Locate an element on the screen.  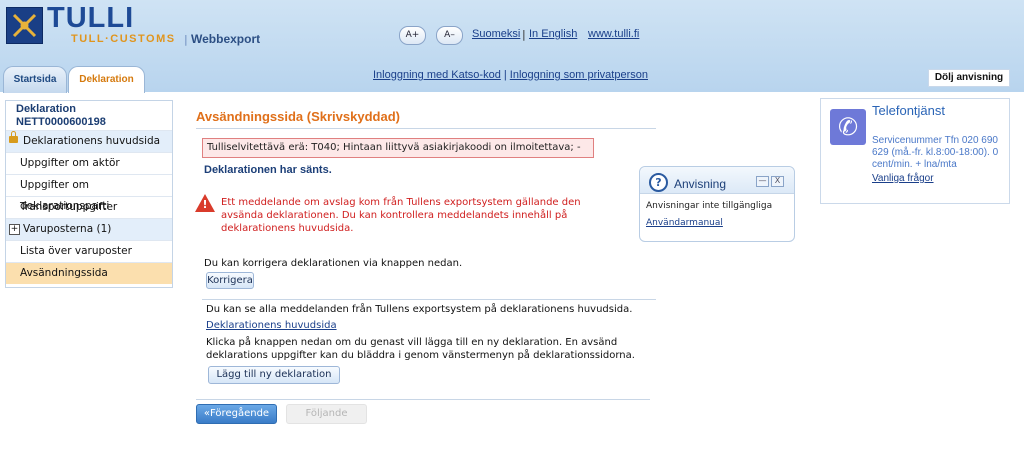
logo-subtitle: TULL·CUSTOMS is located at coordinates (123, 39).